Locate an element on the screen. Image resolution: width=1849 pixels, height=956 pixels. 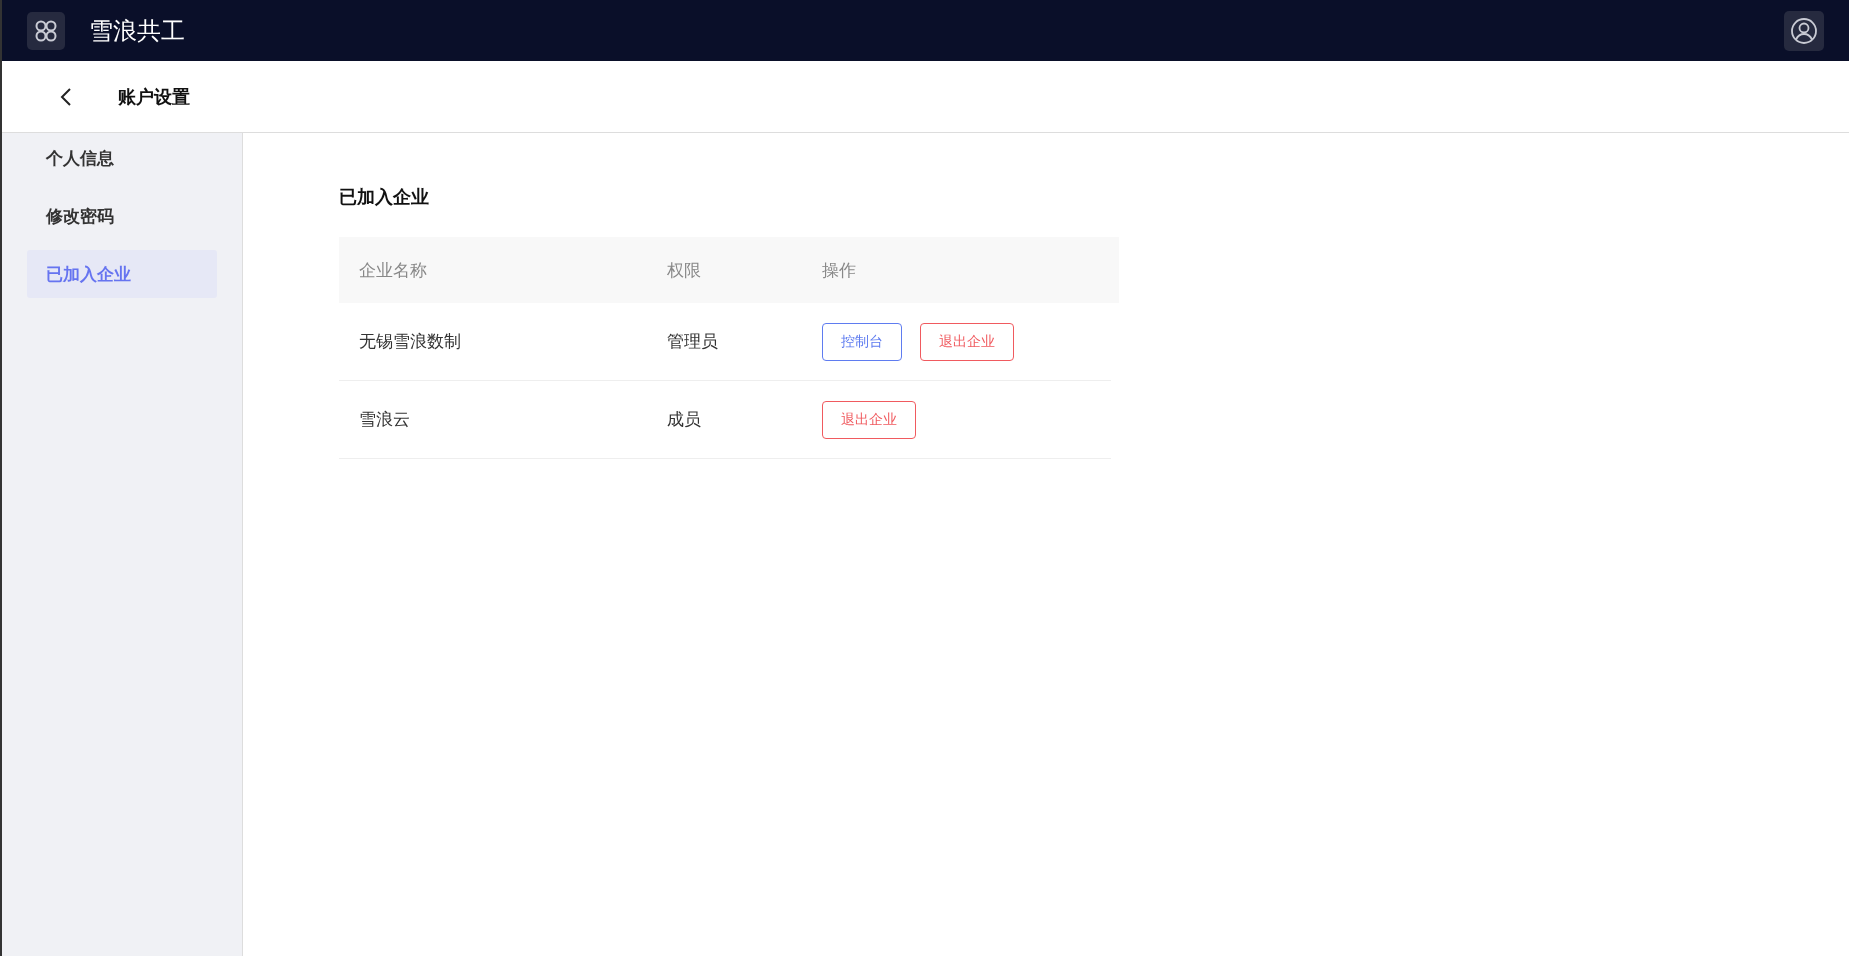
app-title: 雪浪共工 is located at coordinates (137, 31).